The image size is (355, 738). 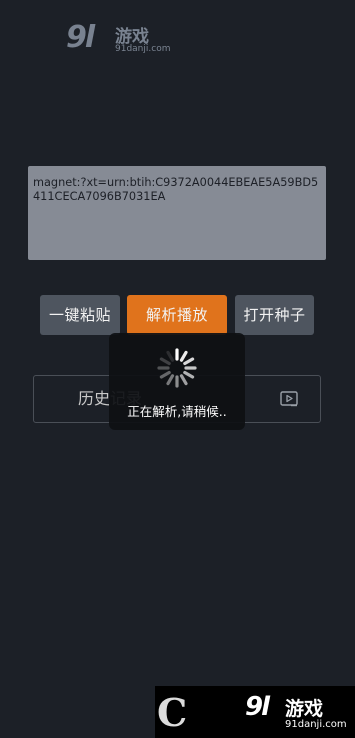 What do you see at coordinates (289, 399) in the screenshot?
I see `video-play-icon` at bounding box center [289, 399].